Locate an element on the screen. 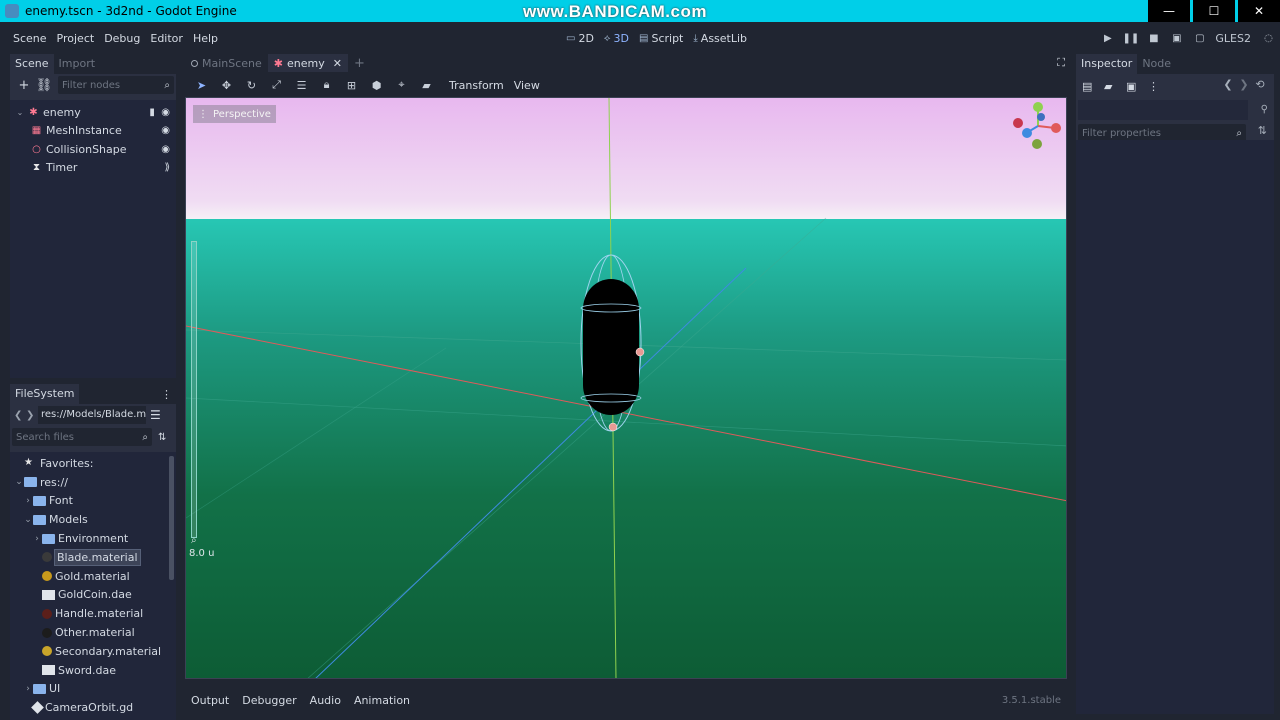  filesystem-item: Sword.dae is located at coordinates (93, 670).